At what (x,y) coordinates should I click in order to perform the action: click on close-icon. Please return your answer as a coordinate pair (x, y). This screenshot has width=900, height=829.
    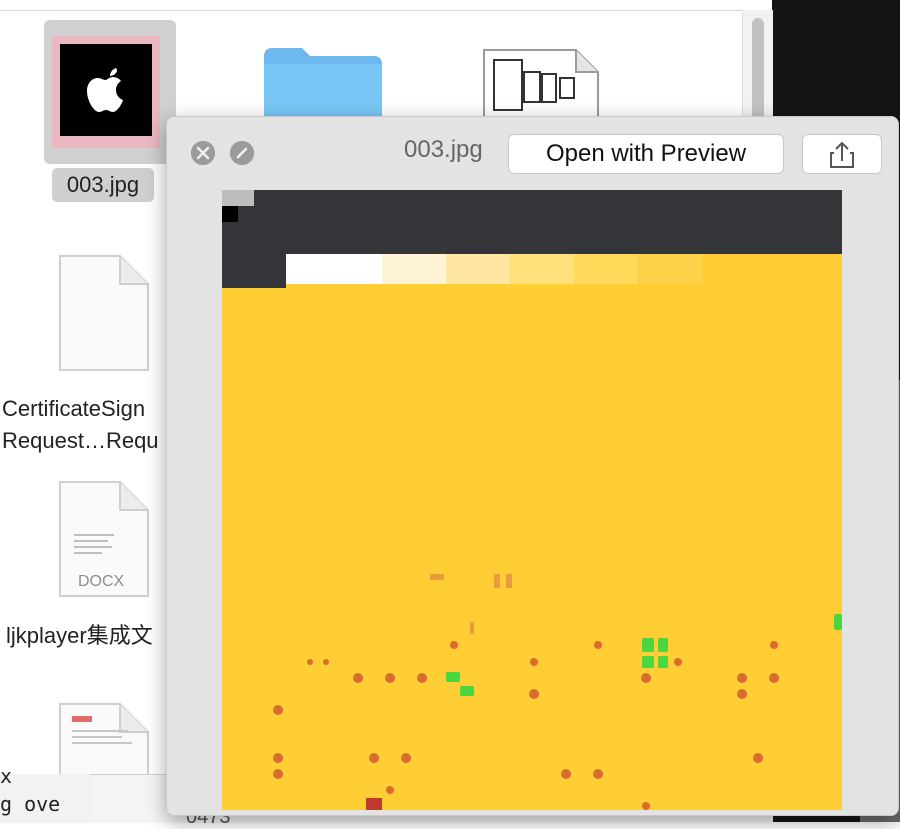
    Looking at the image, I should click on (203, 153).